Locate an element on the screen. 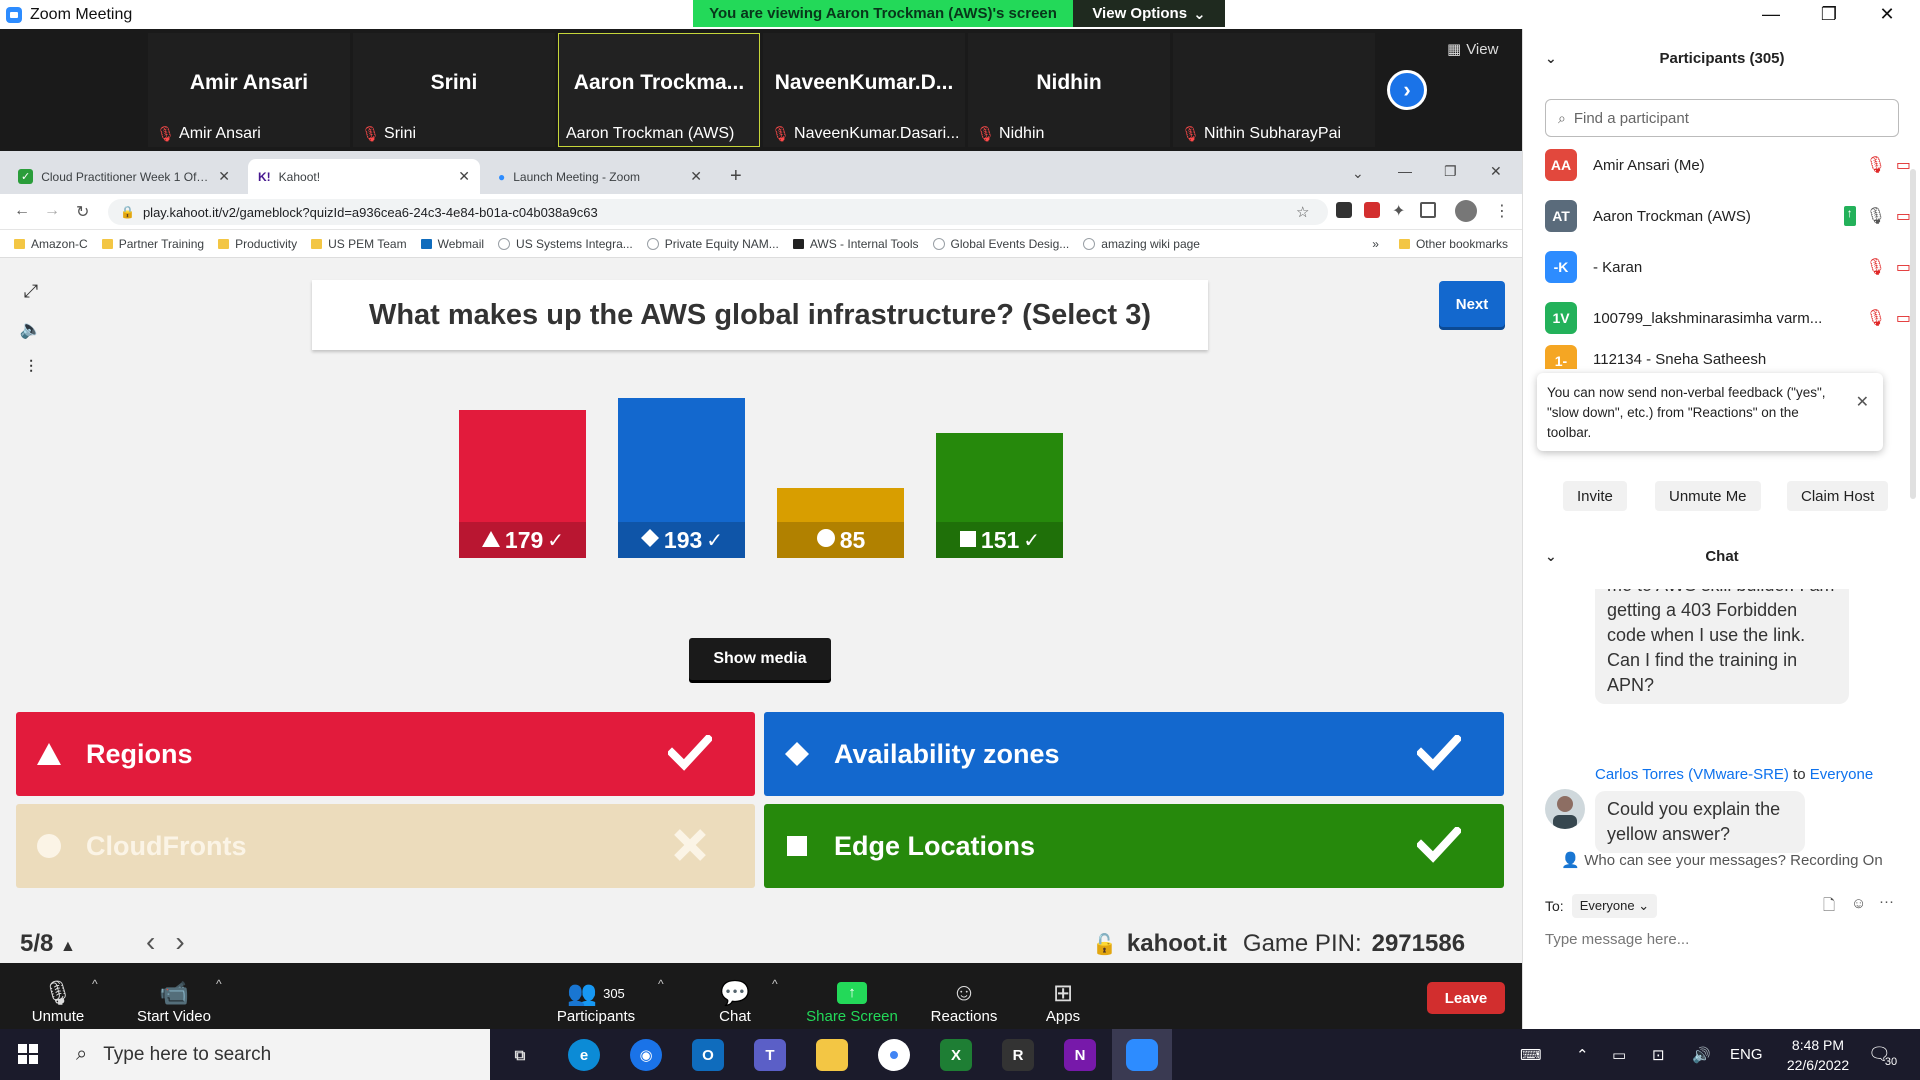  notifications-icon: 🗨 30 is located at coordinates (1882, 1054).